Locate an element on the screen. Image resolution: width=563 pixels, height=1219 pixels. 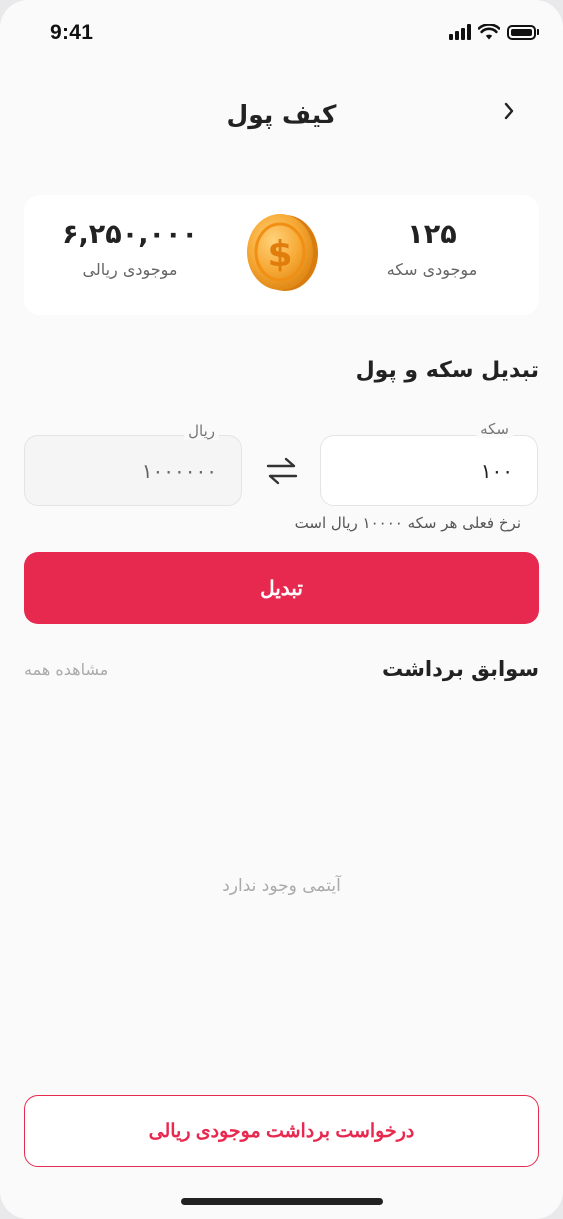
see-all-link: مشاهده همه is located at coordinates (66, 669).